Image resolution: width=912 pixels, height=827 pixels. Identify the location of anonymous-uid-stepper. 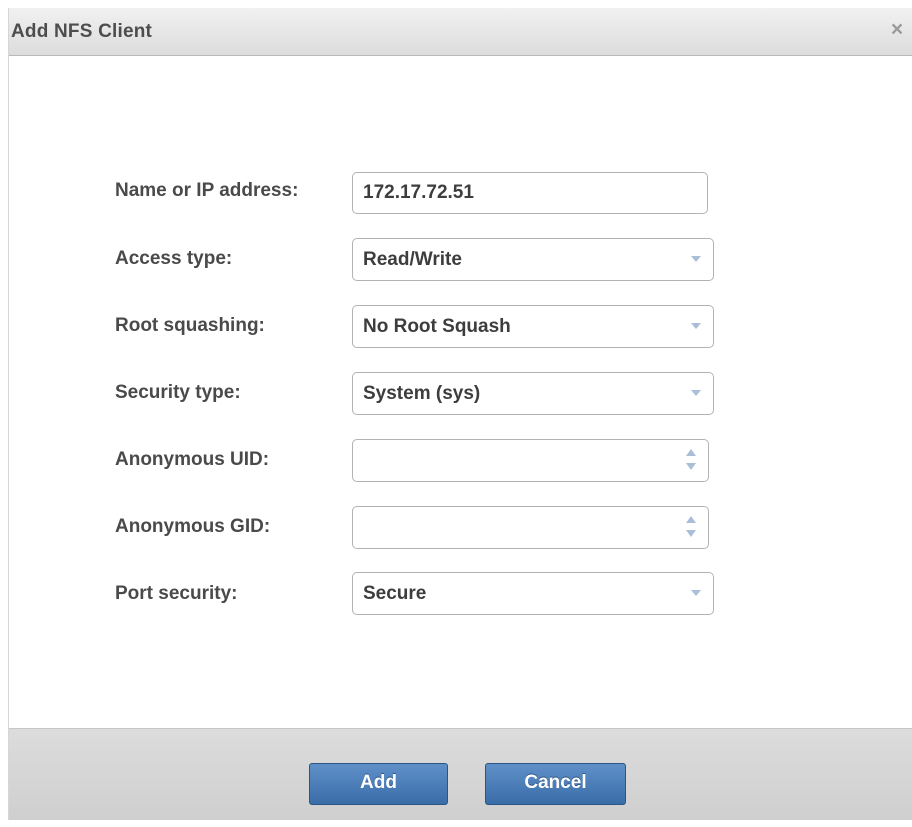
(530, 460).